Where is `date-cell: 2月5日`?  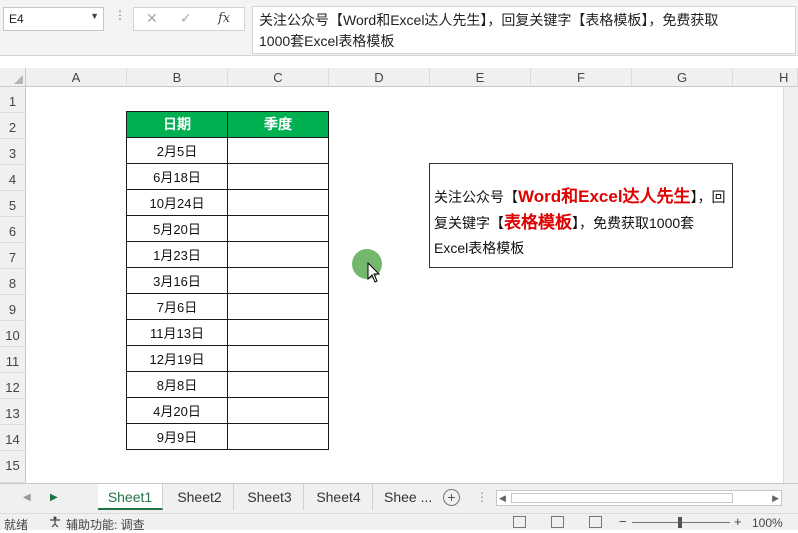
date-cell: 2月5日 is located at coordinates (177, 150).